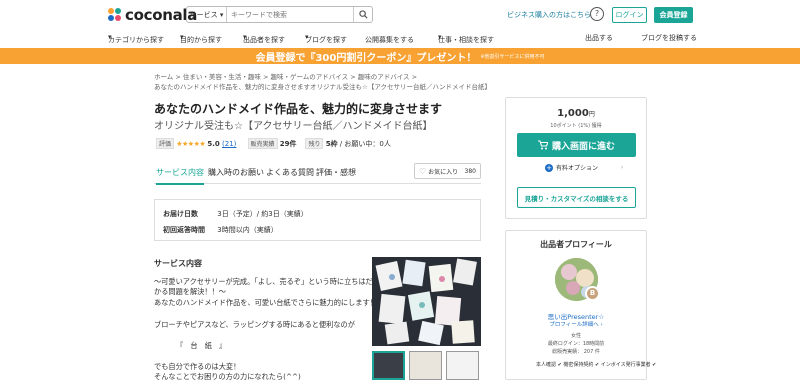 The width and height of the screenshot is (800, 382). I want to click on banner-text: 会員登録で『300円割引クーポン』プレゼント！, so click(366, 58).